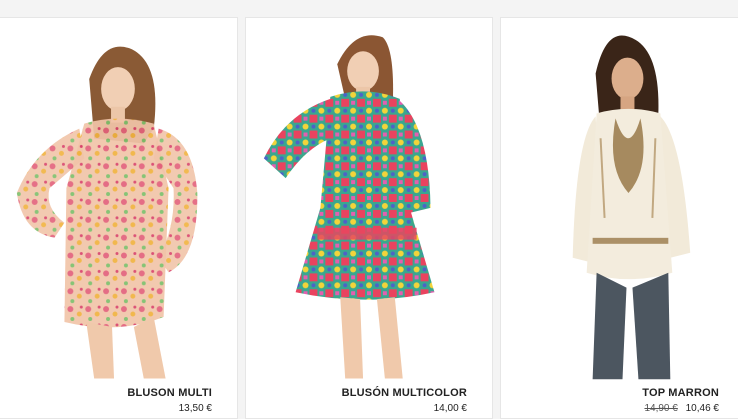  Describe the element at coordinates (404, 401) in the screenshot. I see `product-info: BLUSÓN MULTICOLOR 14,00 €` at that location.